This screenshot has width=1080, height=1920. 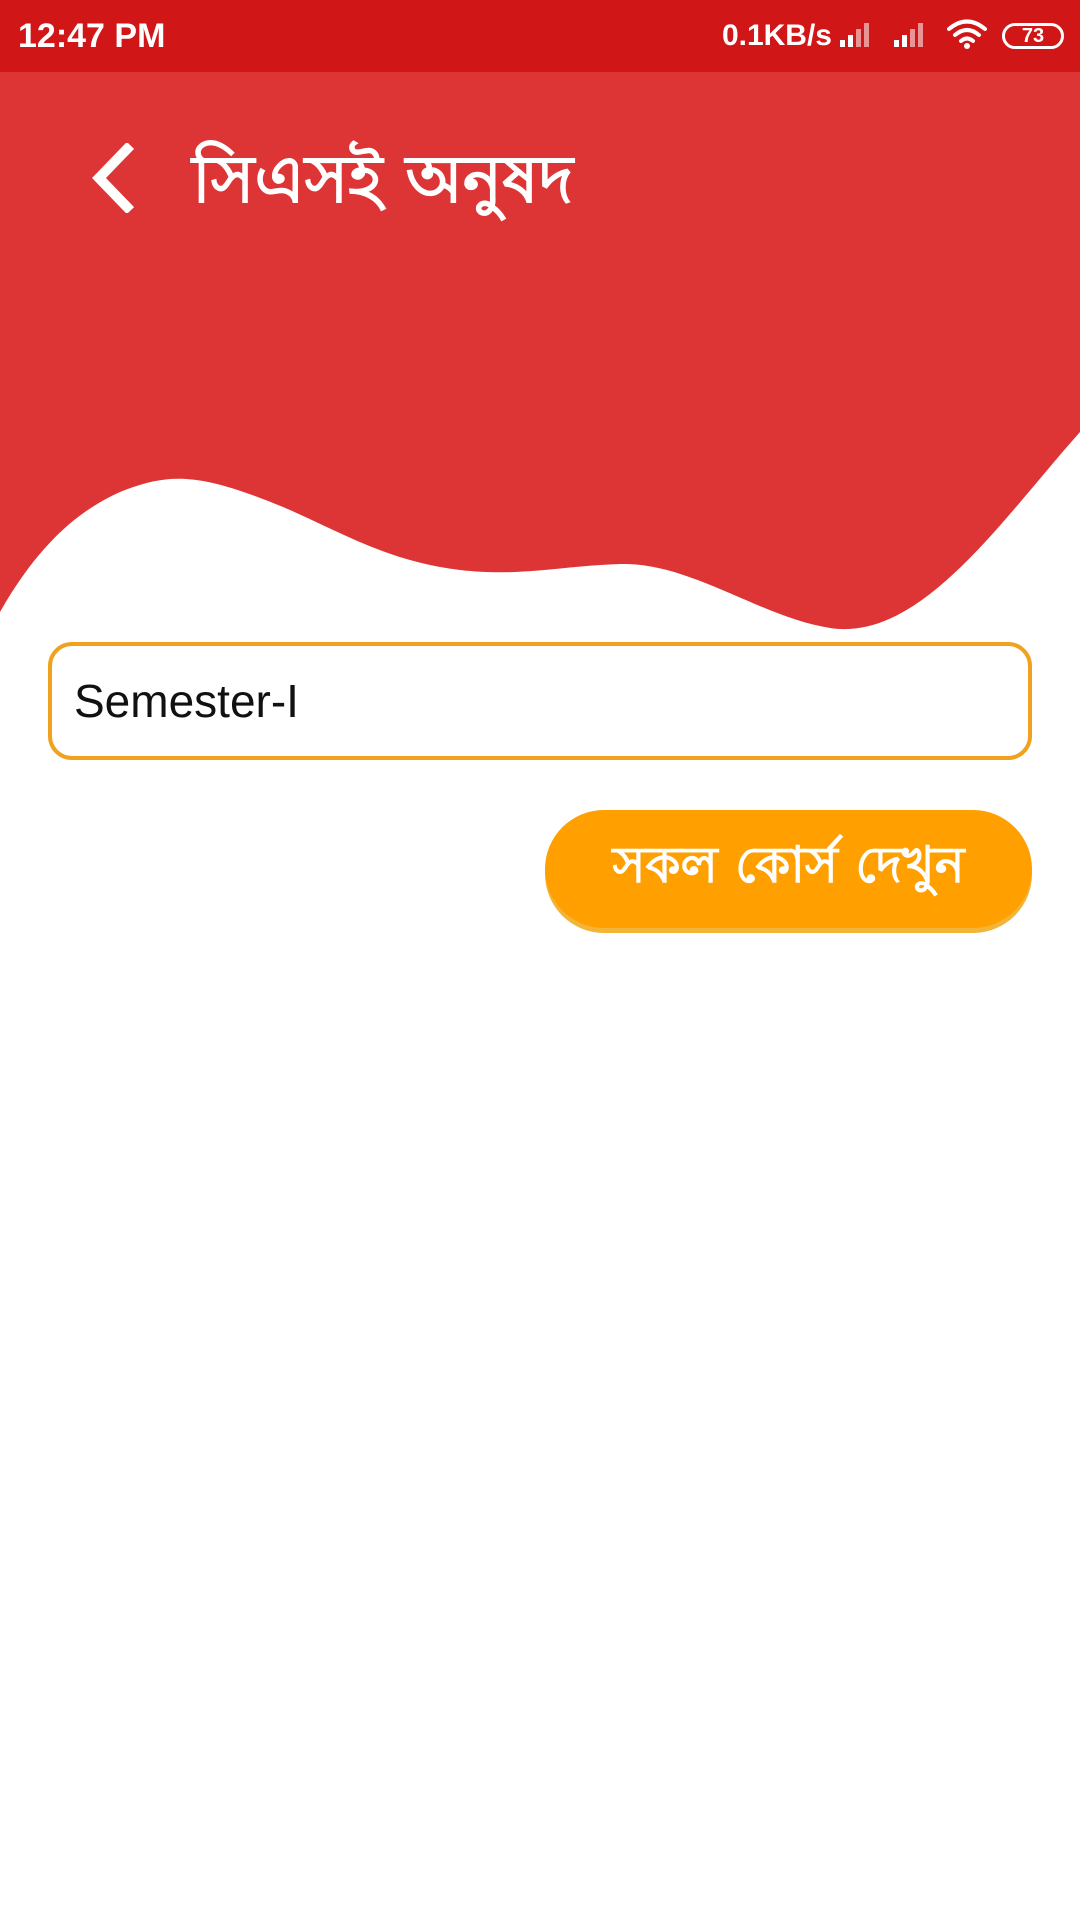 I want to click on semester-selector: Semester-I, so click(x=540, y=701).